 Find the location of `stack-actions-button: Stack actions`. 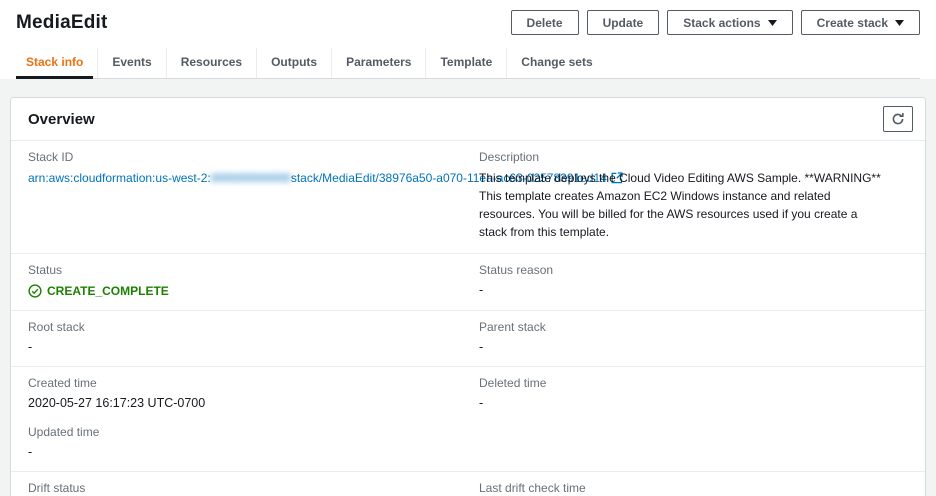

stack-actions-button: Stack actions is located at coordinates (730, 22).